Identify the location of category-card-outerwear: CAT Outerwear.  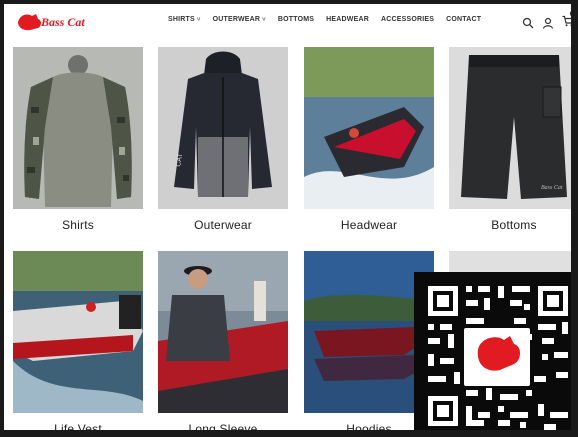
(223, 139).